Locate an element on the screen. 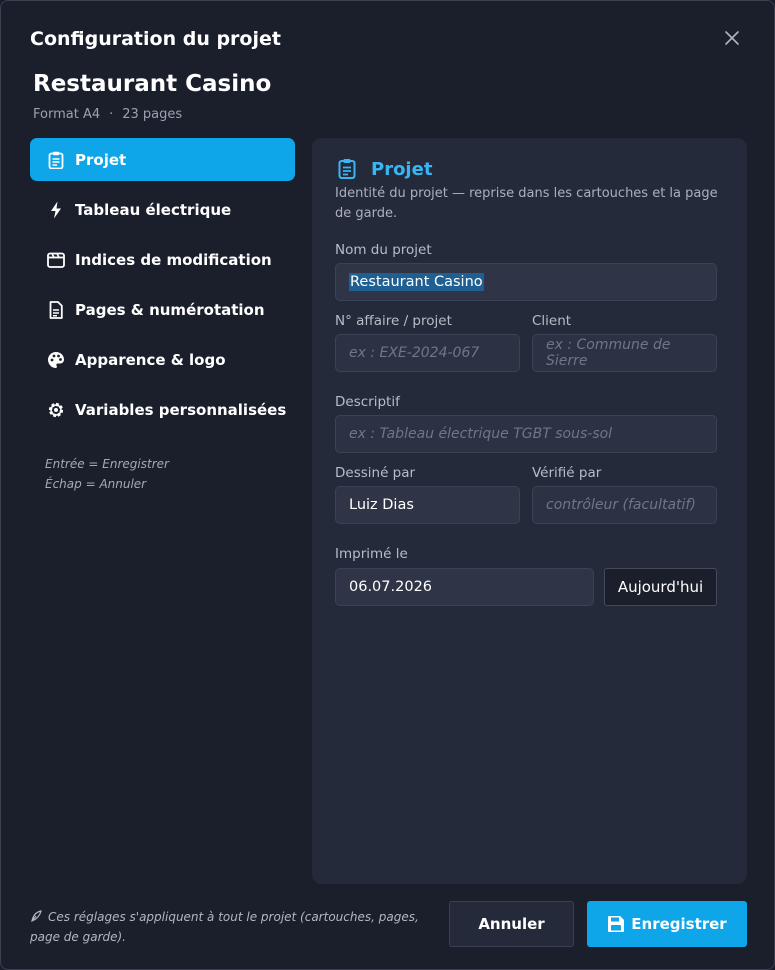  project-page-count: 23 pages is located at coordinates (152, 114).